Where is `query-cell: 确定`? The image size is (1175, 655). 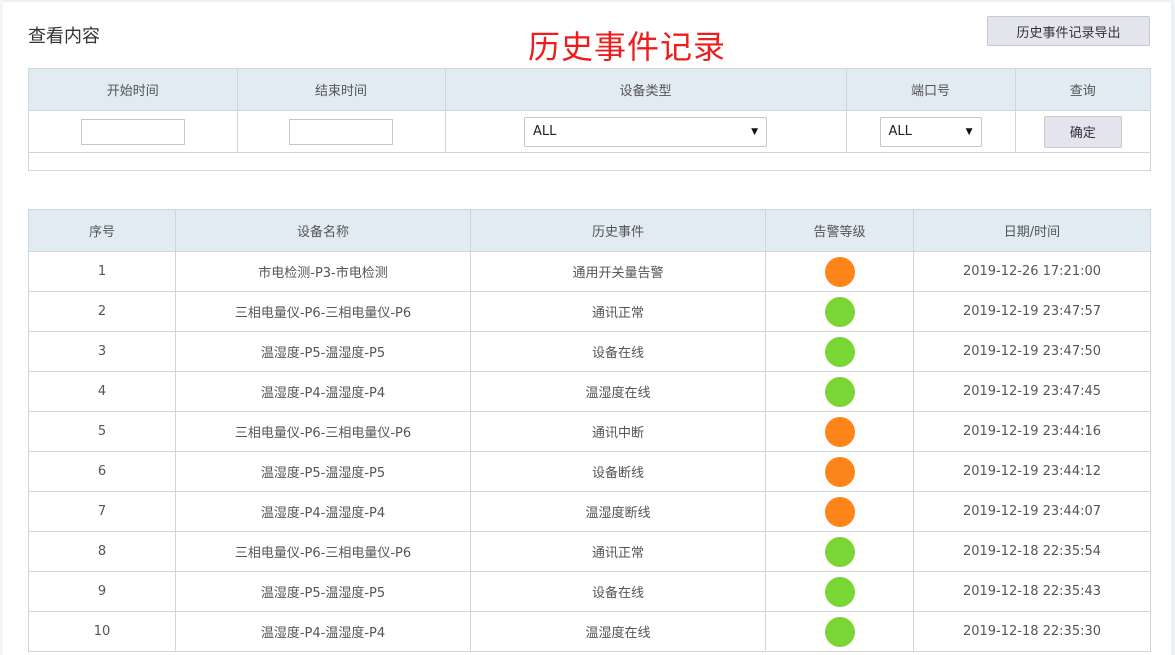 query-cell: 确定 is located at coordinates (1082, 131).